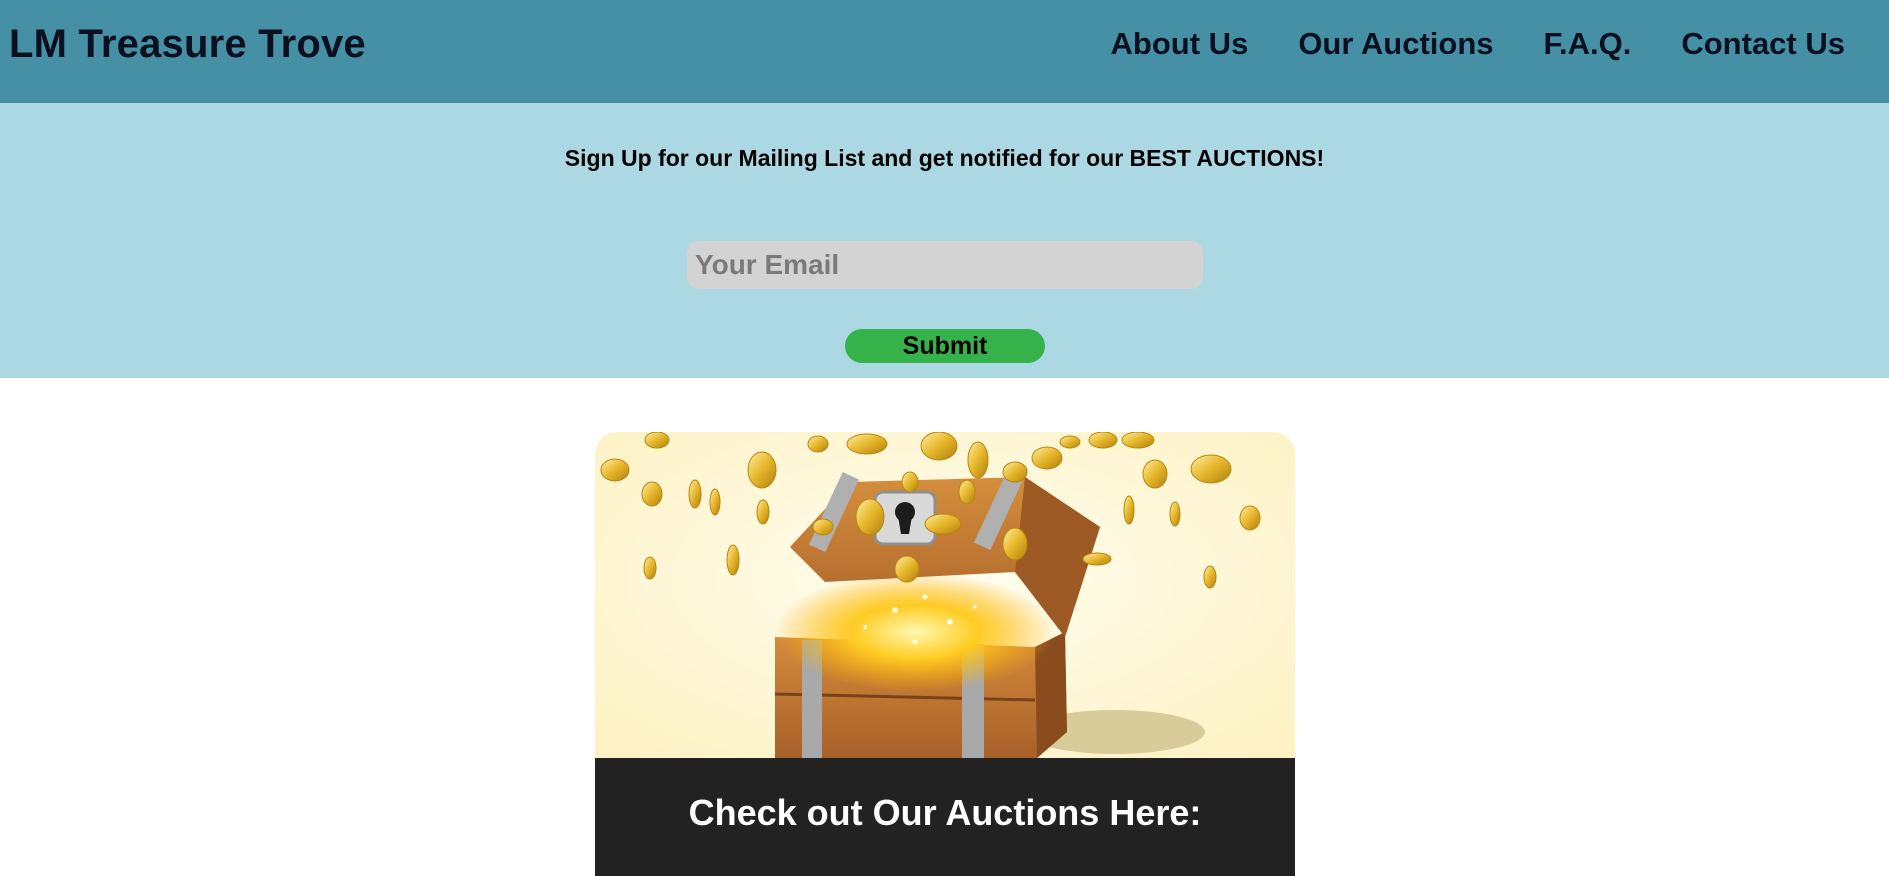  I want to click on nav-contact-us: Contact Us, so click(1763, 44).